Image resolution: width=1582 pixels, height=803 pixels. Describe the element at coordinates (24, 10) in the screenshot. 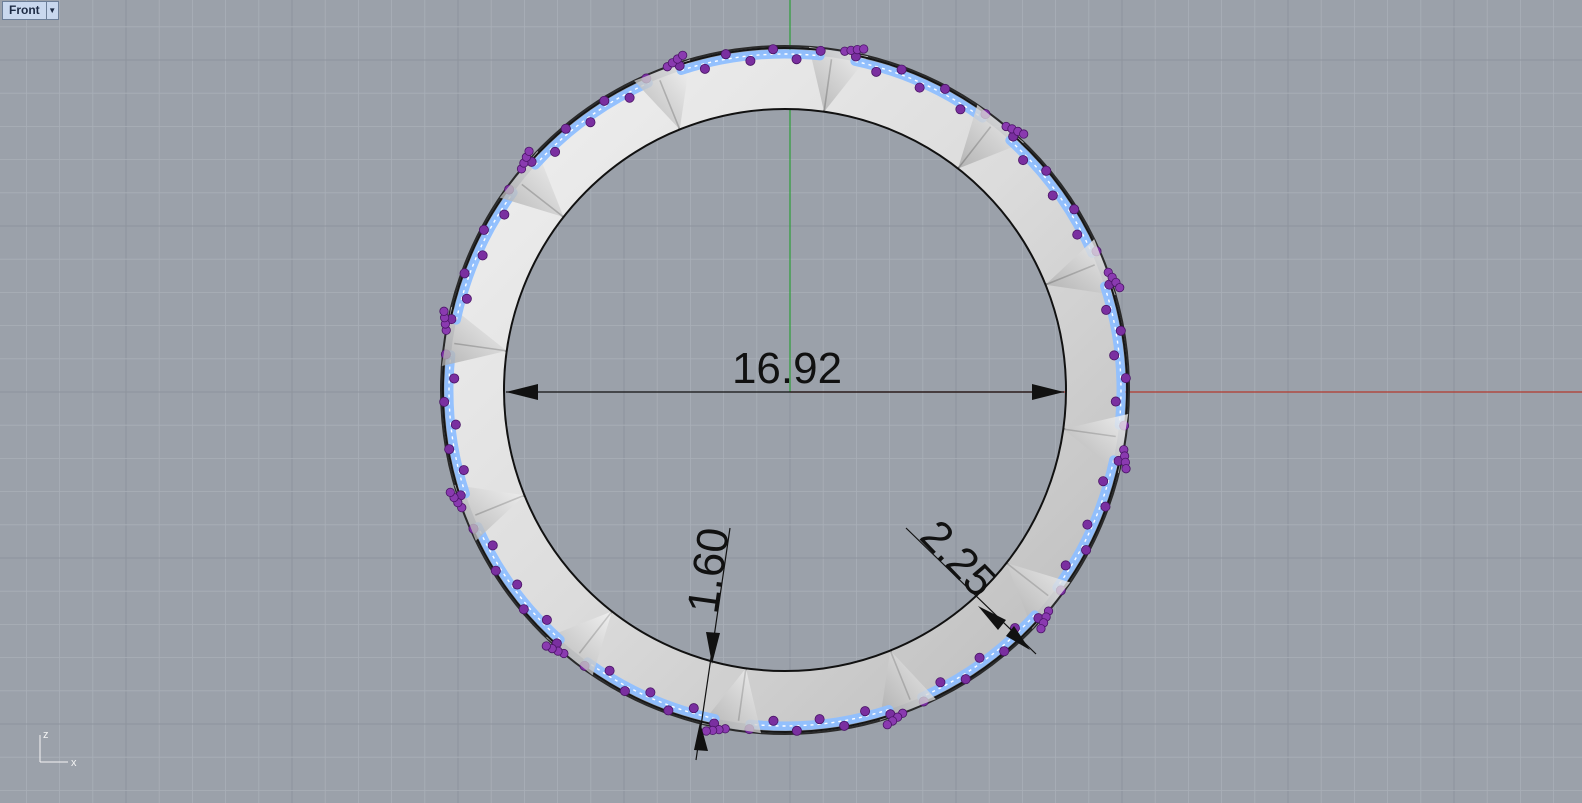

I see `viewport-name: Front` at that location.